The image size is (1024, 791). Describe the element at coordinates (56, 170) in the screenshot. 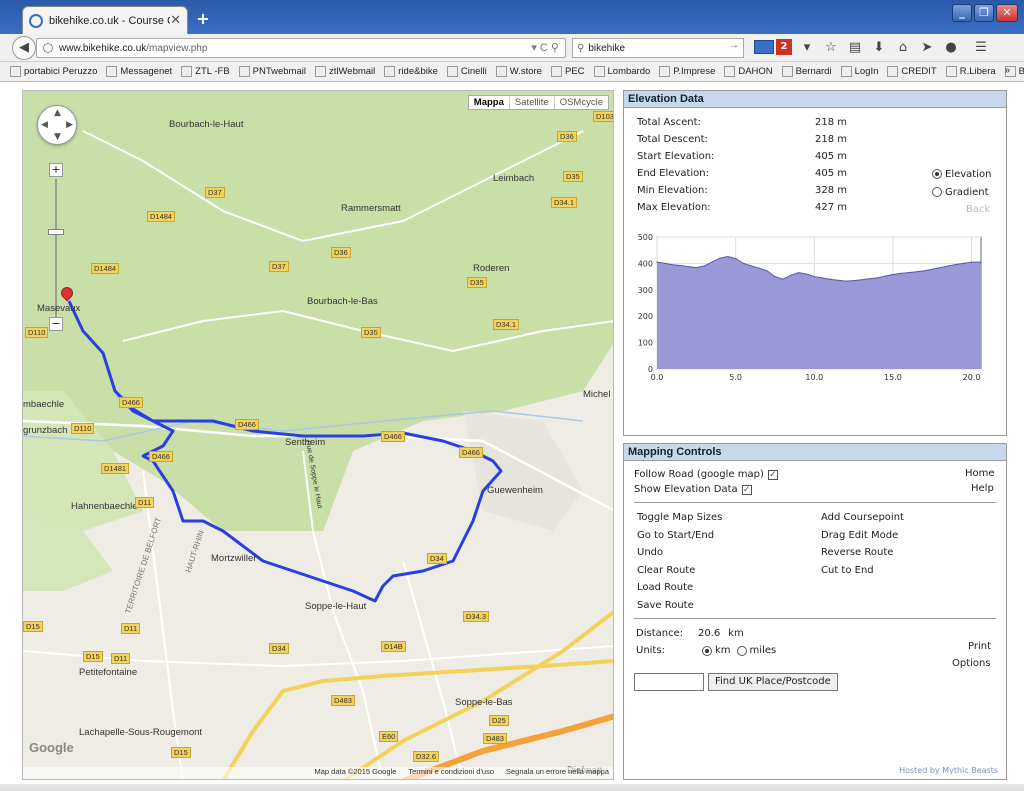

I see `zoom-in-button: +` at that location.